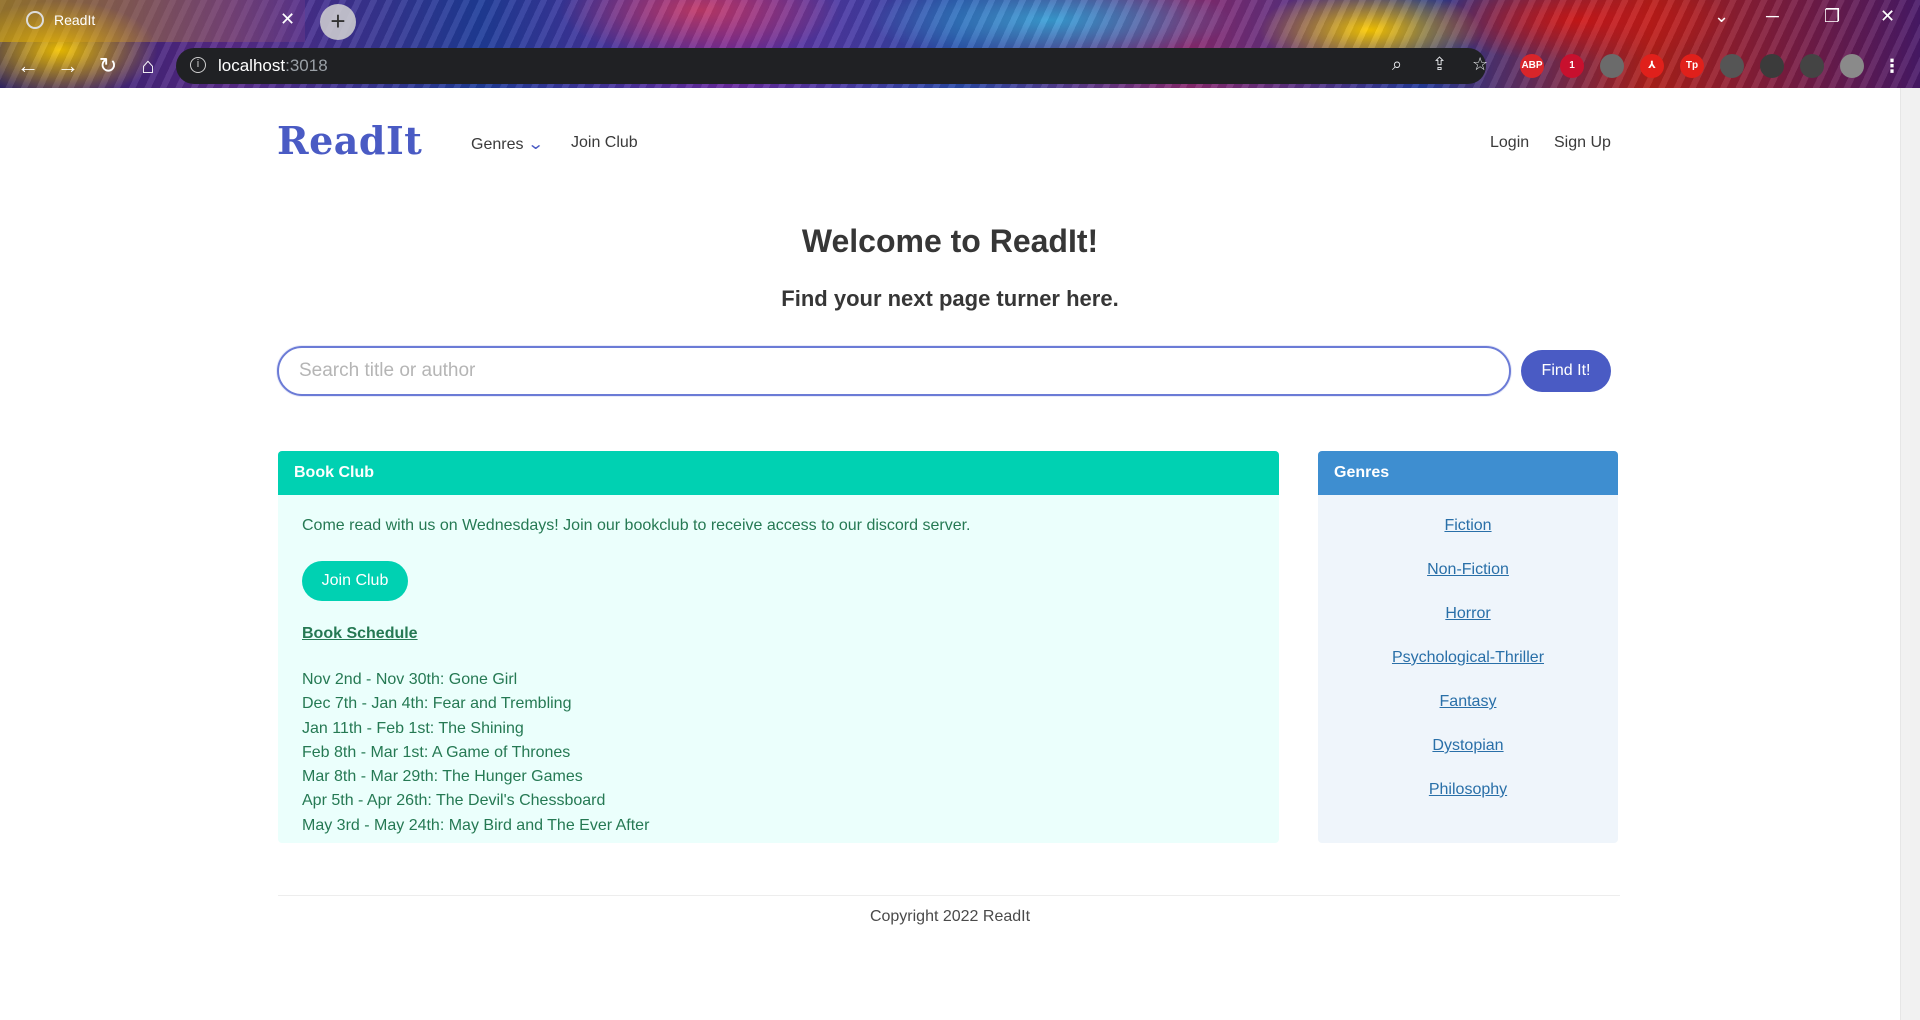 This screenshot has width=1920, height=1020. I want to click on sidepanel-icon, so click(1812, 66).